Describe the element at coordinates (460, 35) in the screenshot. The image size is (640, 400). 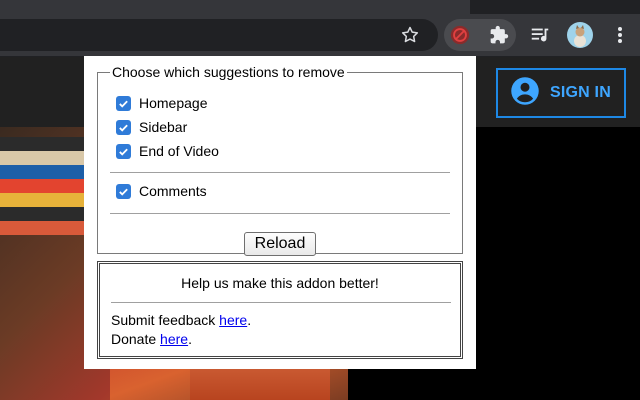
I see `block-extension-icon` at that location.